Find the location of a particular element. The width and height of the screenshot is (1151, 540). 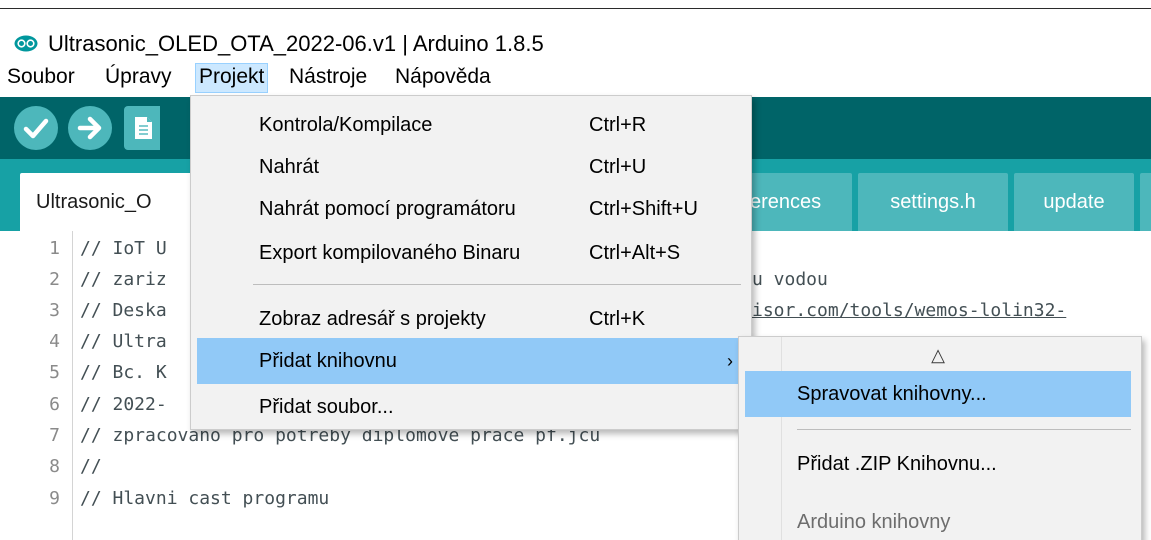

line-number: 4 is located at coordinates (54, 341).